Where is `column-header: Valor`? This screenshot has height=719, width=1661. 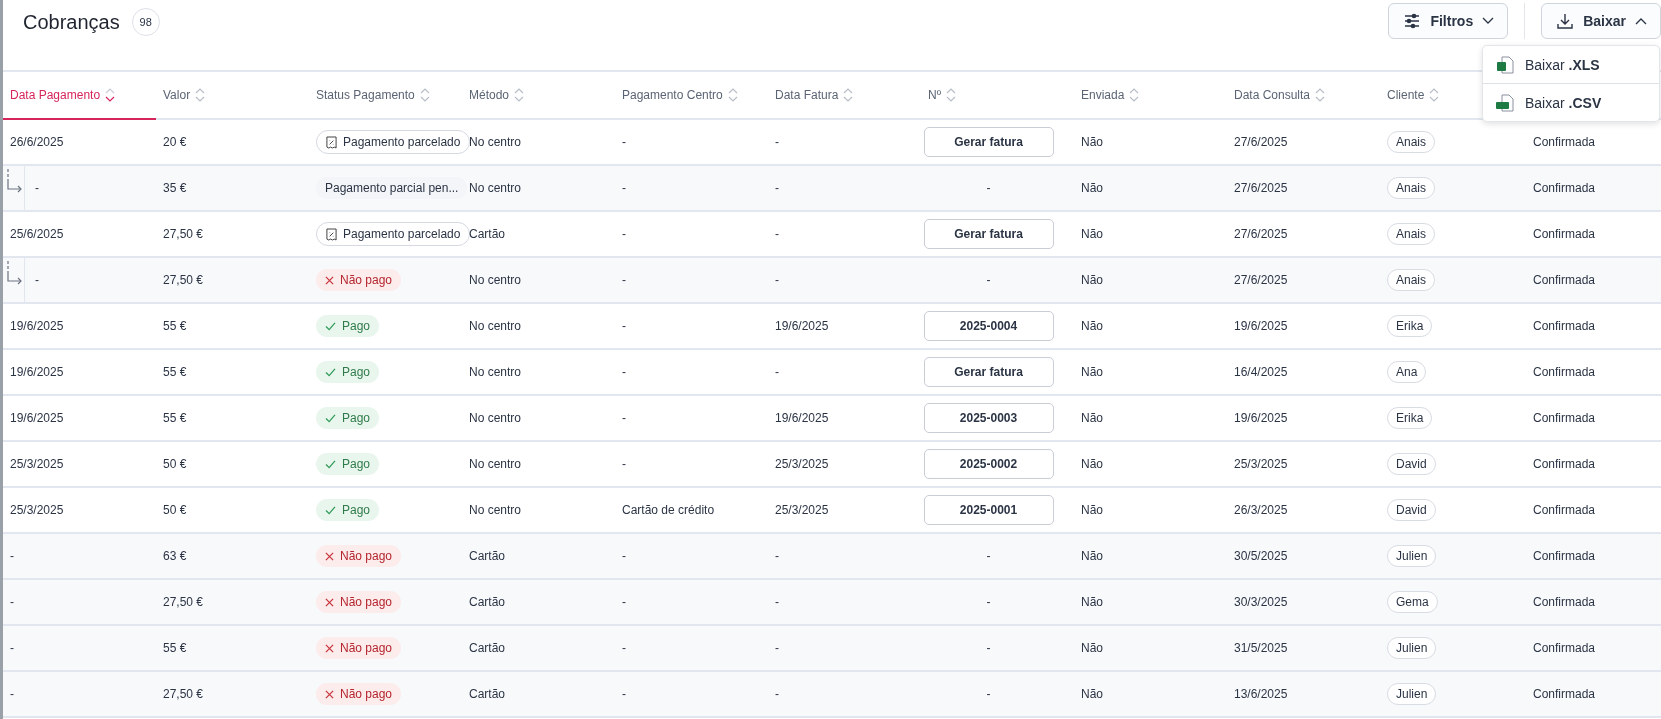
column-header: Valor is located at coordinates (182, 95).